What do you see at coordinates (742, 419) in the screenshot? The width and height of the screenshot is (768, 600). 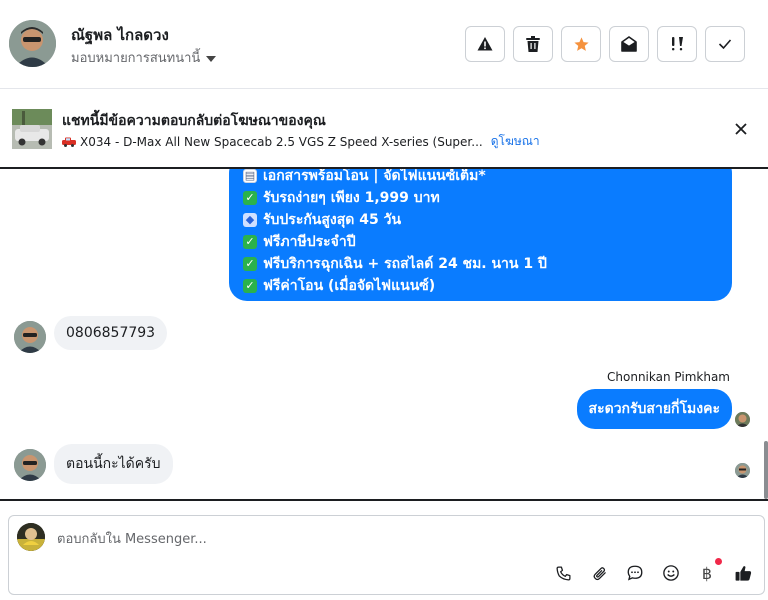 I see `agent-avatar` at bounding box center [742, 419].